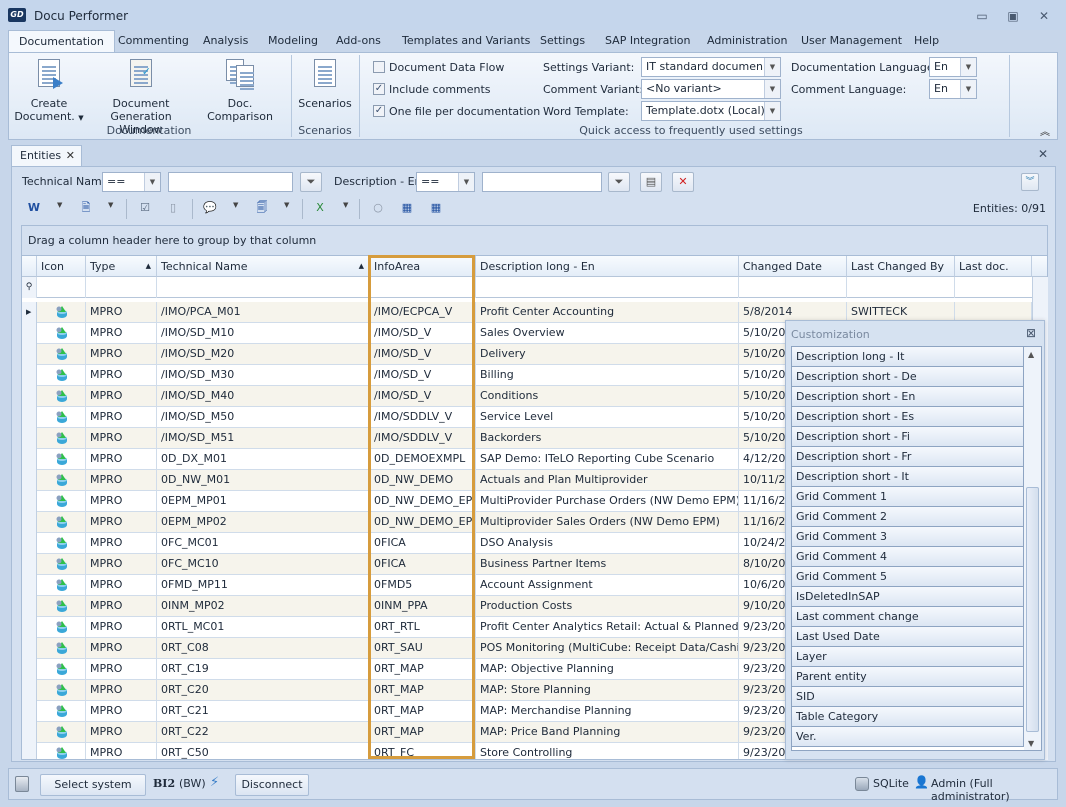 This screenshot has width=1066, height=807. I want to click on create-document-button: Create Document. ▼, so click(49, 92).